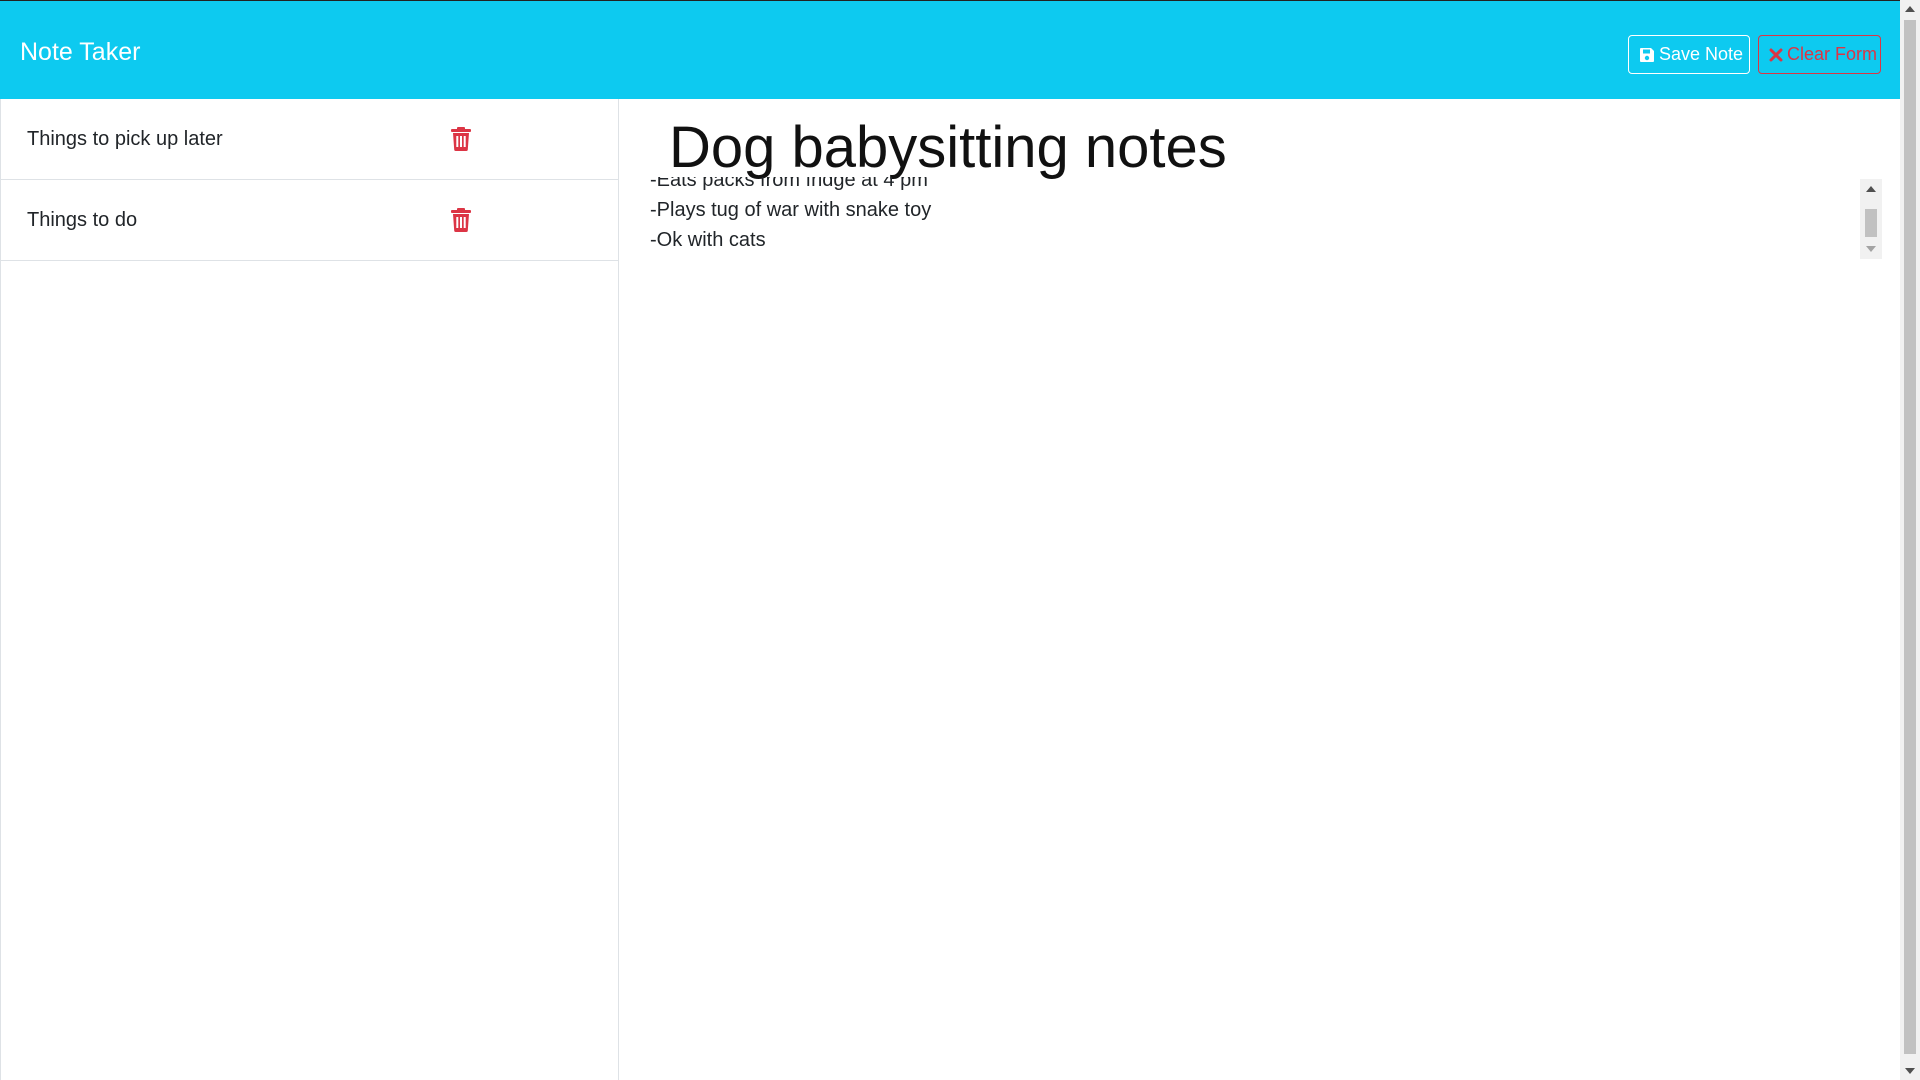 This screenshot has height=1080, width=1920. I want to click on save-note-label: Save Note, so click(1701, 54).